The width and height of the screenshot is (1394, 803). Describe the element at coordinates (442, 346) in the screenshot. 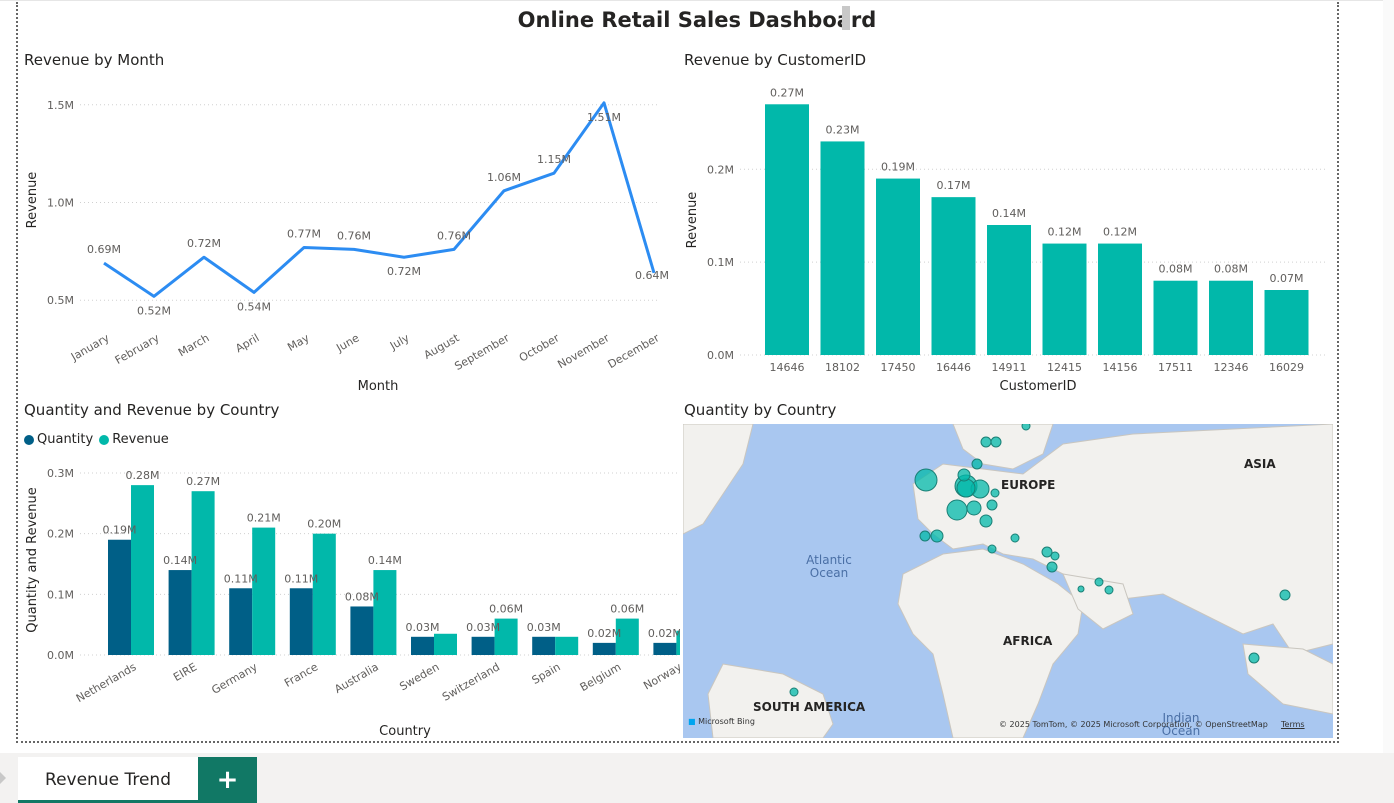

I see `x-tick-label: August` at that location.